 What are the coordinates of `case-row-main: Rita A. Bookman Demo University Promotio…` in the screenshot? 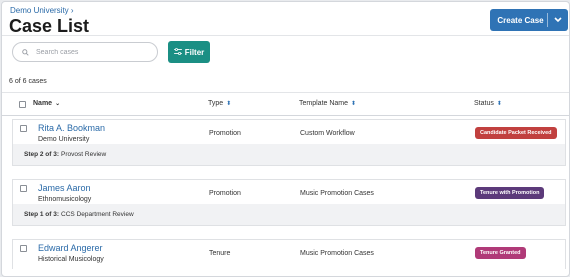 It's located at (289, 131).